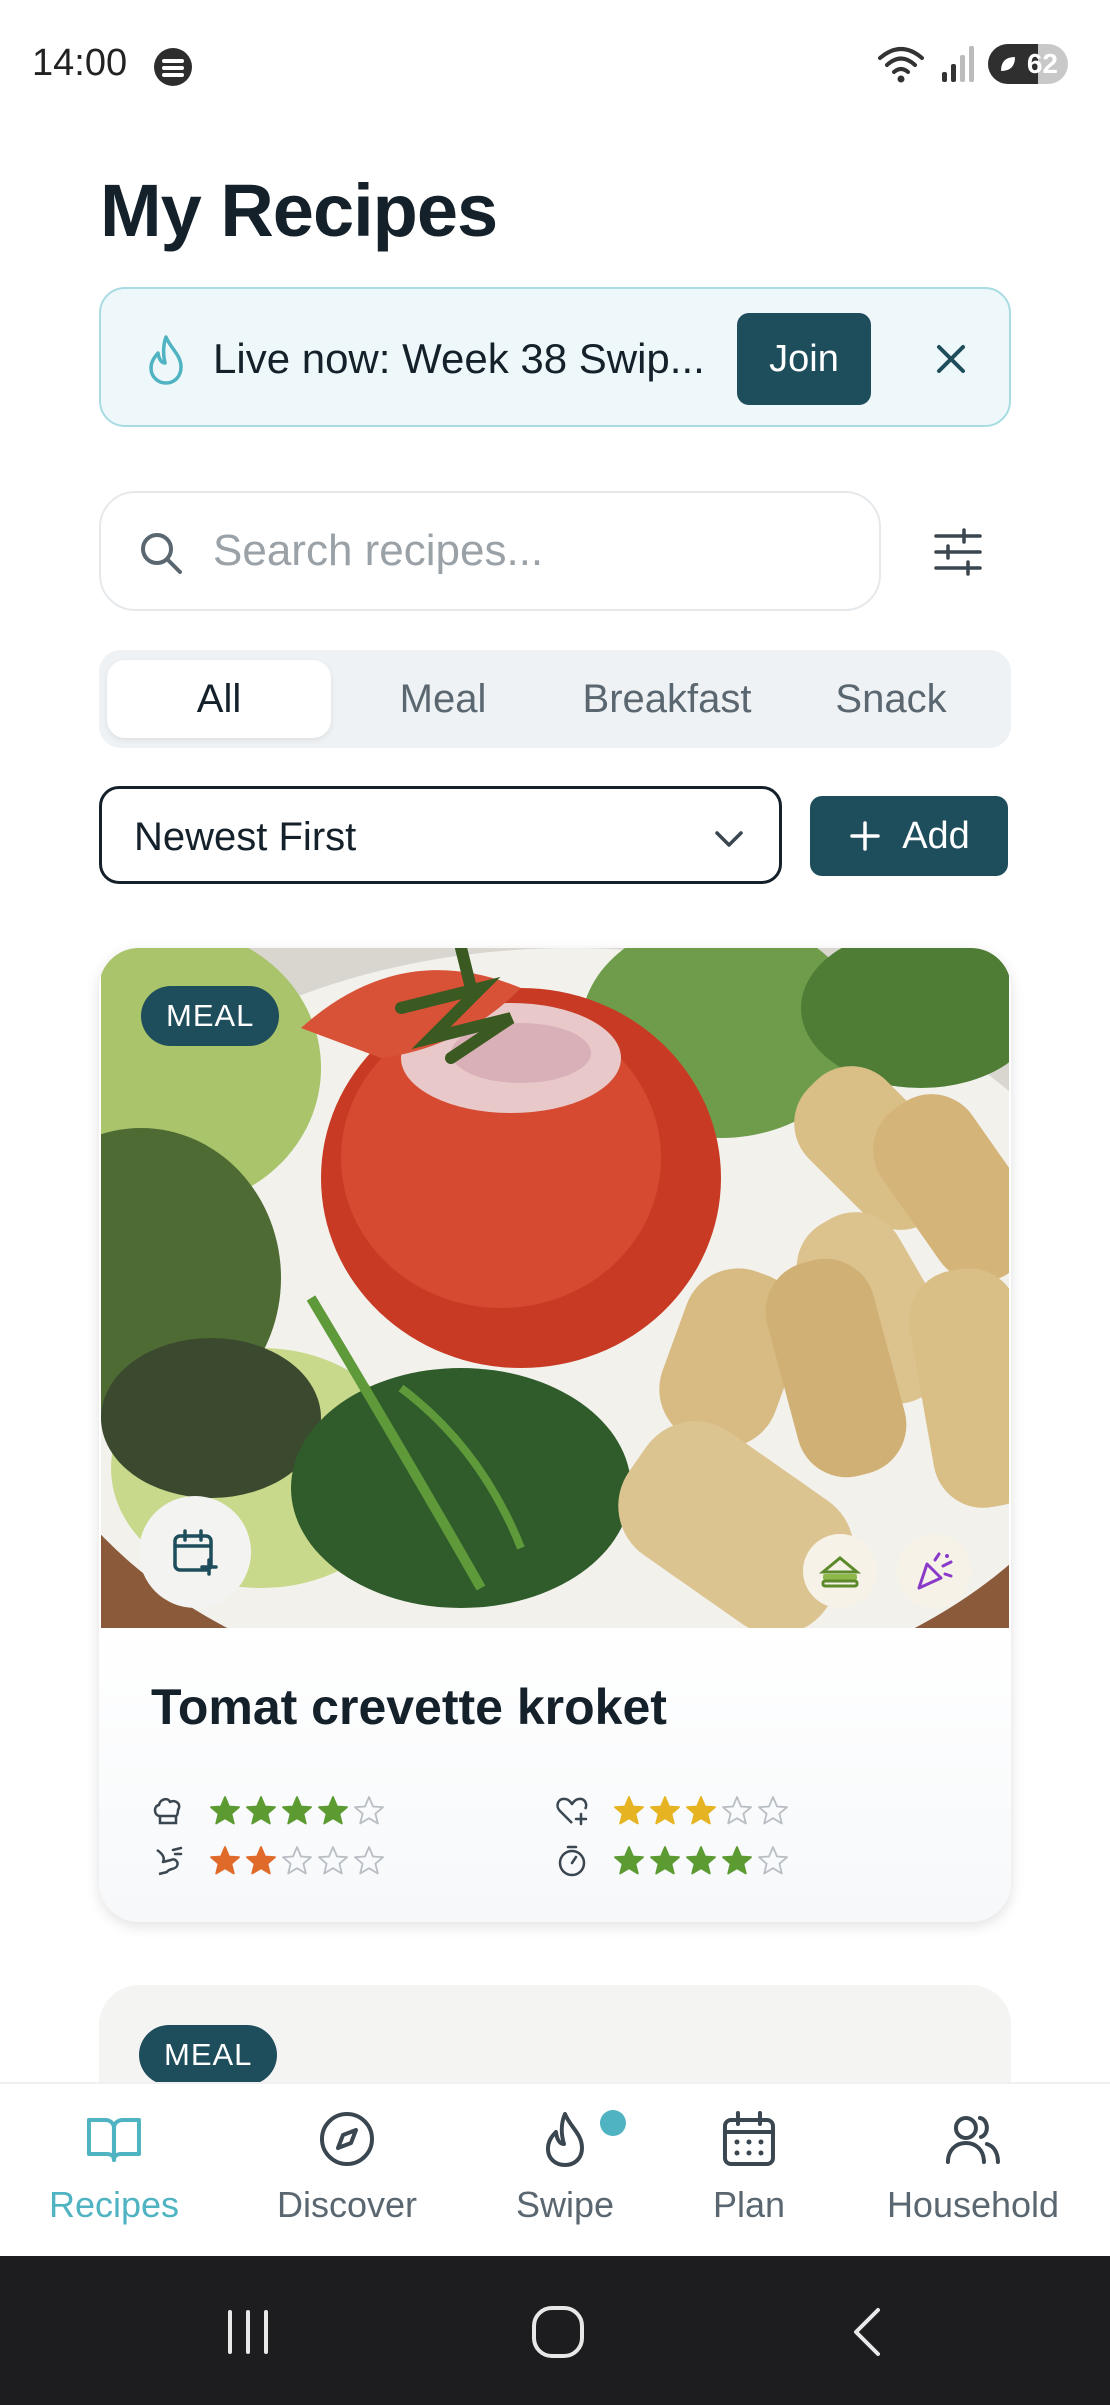  I want to click on sandwich-tag, so click(840, 1571).